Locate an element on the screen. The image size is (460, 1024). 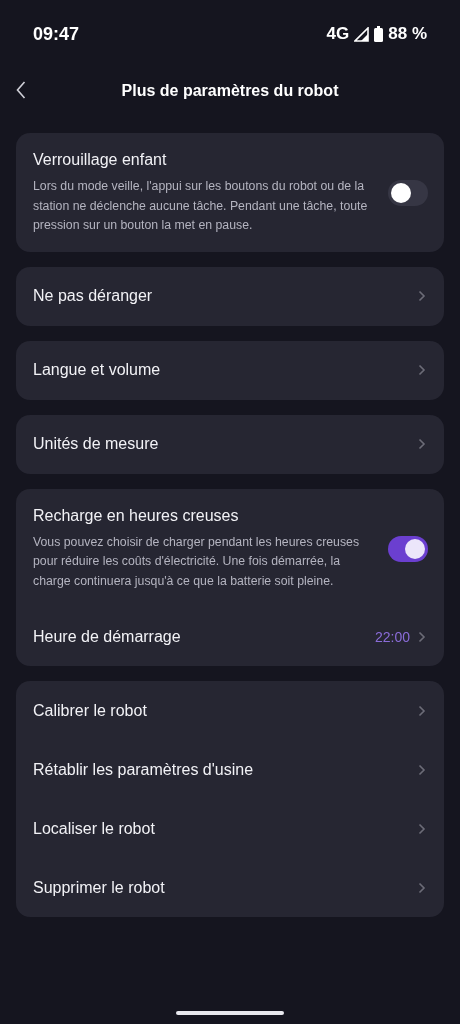
settings-row: Langue et volume is located at coordinates (230, 370).